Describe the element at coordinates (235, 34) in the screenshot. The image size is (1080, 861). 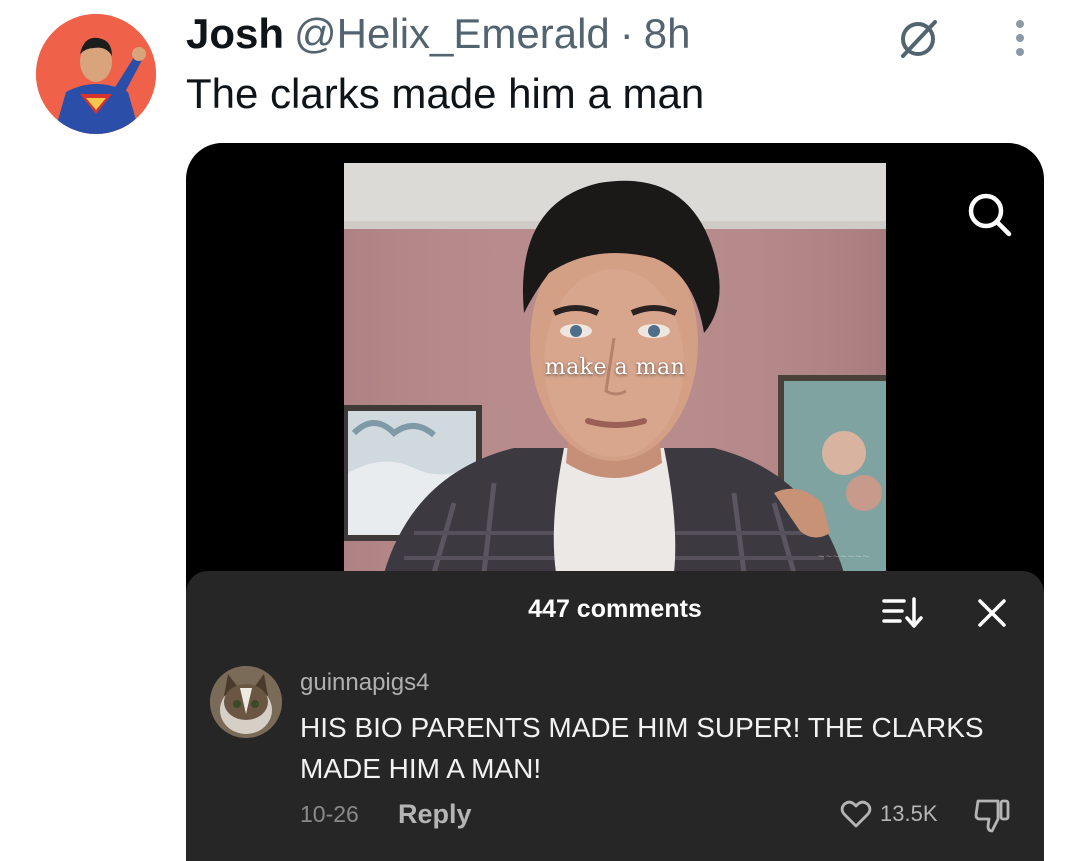
I see `author-name: Josh` at that location.